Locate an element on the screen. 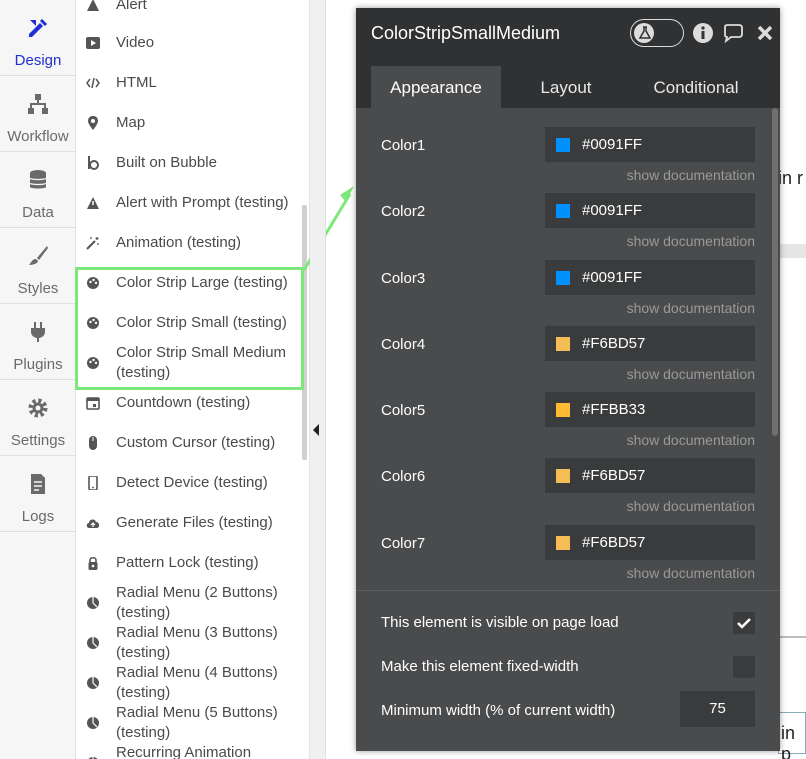 The width and height of the screenshot is (806, 759). checkmark-icon is located at coordinates (744, 623).